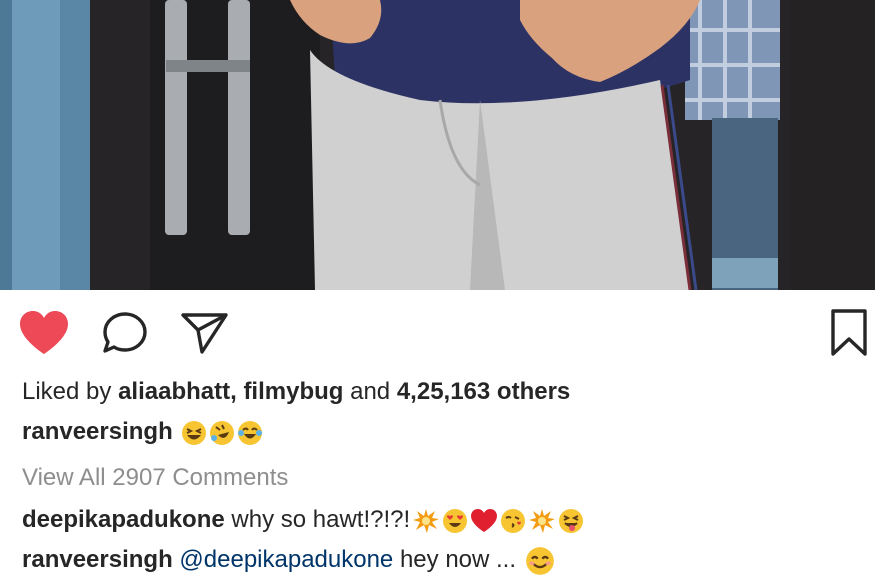 This screenshot has width=875, height=583. What do you see at coordinates (571, 521) in the screenshot?
I see `squinting-face-with-tongue-icon` at bounding box center [571, 521].